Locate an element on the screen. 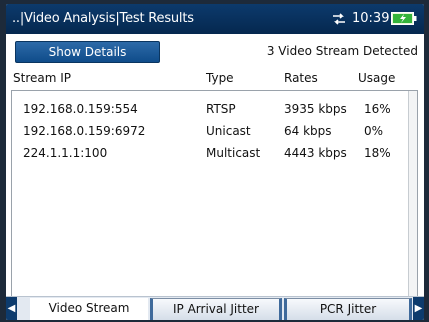 Image resolution: width=429 pixels, height=322 pixels. usage-cell: 18% is located at coordinates (377, 153).